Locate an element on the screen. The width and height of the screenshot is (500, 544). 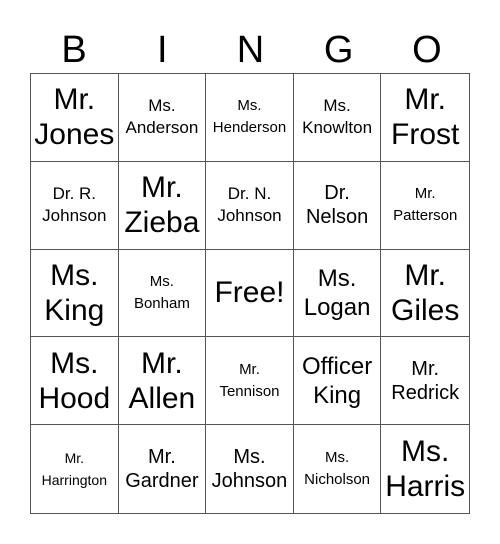
bingo-cell: Ms. Hood is located at coordinates (75, 381).